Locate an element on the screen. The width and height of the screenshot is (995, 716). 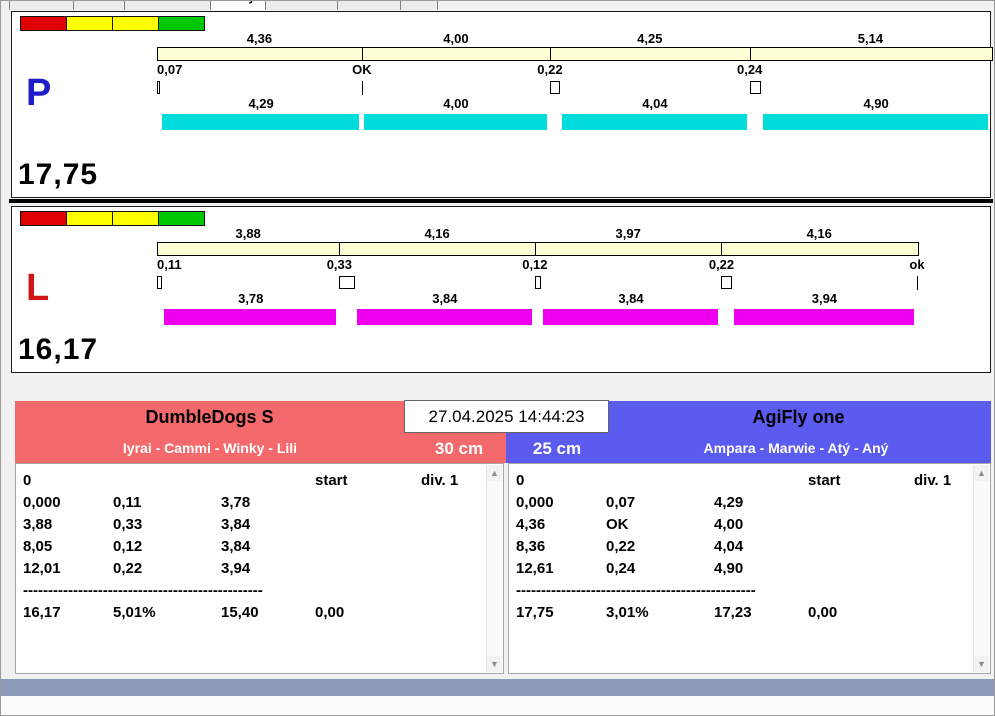
tab-label: Dráhy is located at coordinates (238, 2).